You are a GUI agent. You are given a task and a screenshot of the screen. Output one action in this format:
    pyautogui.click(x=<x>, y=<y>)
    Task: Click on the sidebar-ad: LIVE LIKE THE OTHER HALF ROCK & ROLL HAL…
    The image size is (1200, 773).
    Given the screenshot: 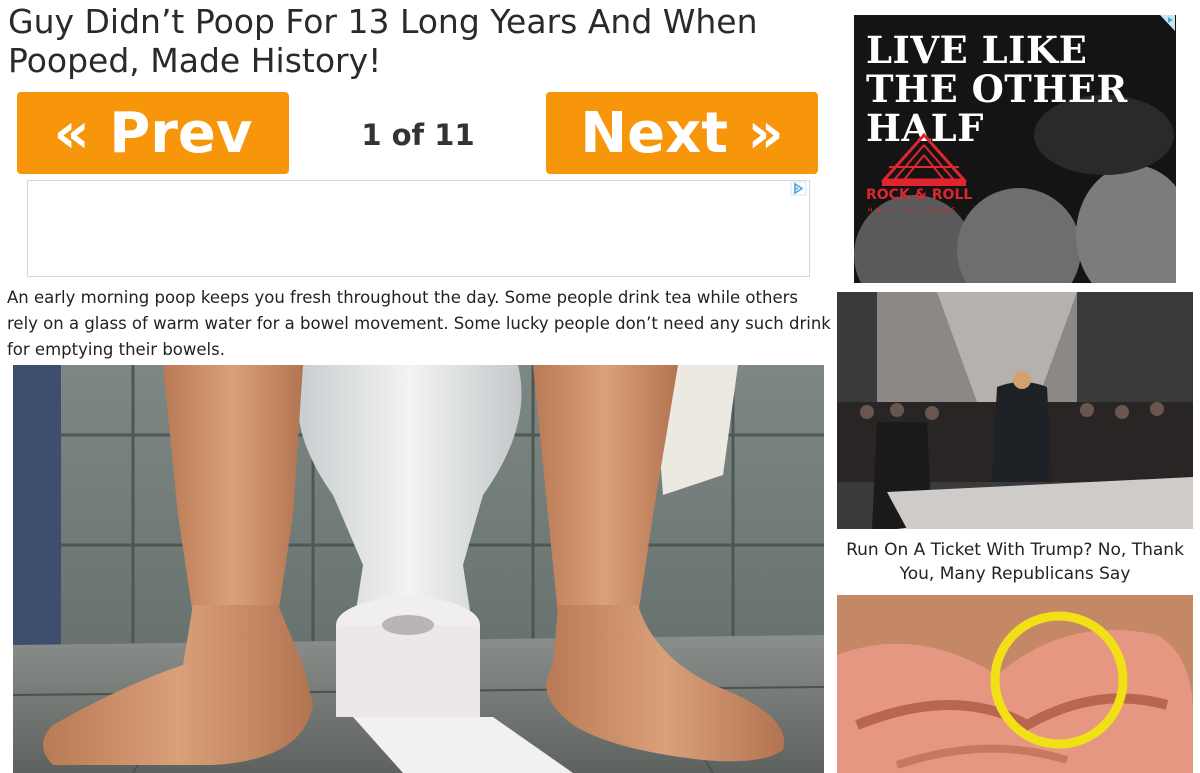 What is the action you would take?
    pyautogui.click(x=1015, y=149)
    